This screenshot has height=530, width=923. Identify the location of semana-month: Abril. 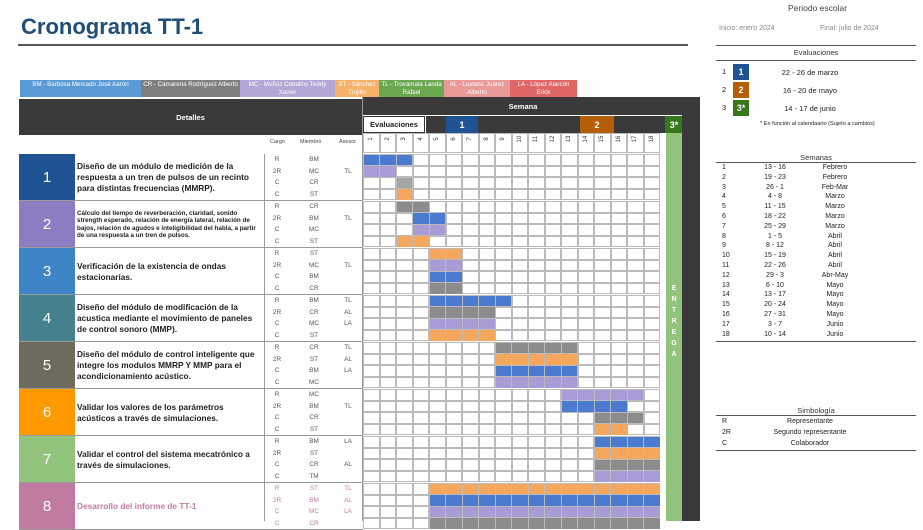
(834, 246).